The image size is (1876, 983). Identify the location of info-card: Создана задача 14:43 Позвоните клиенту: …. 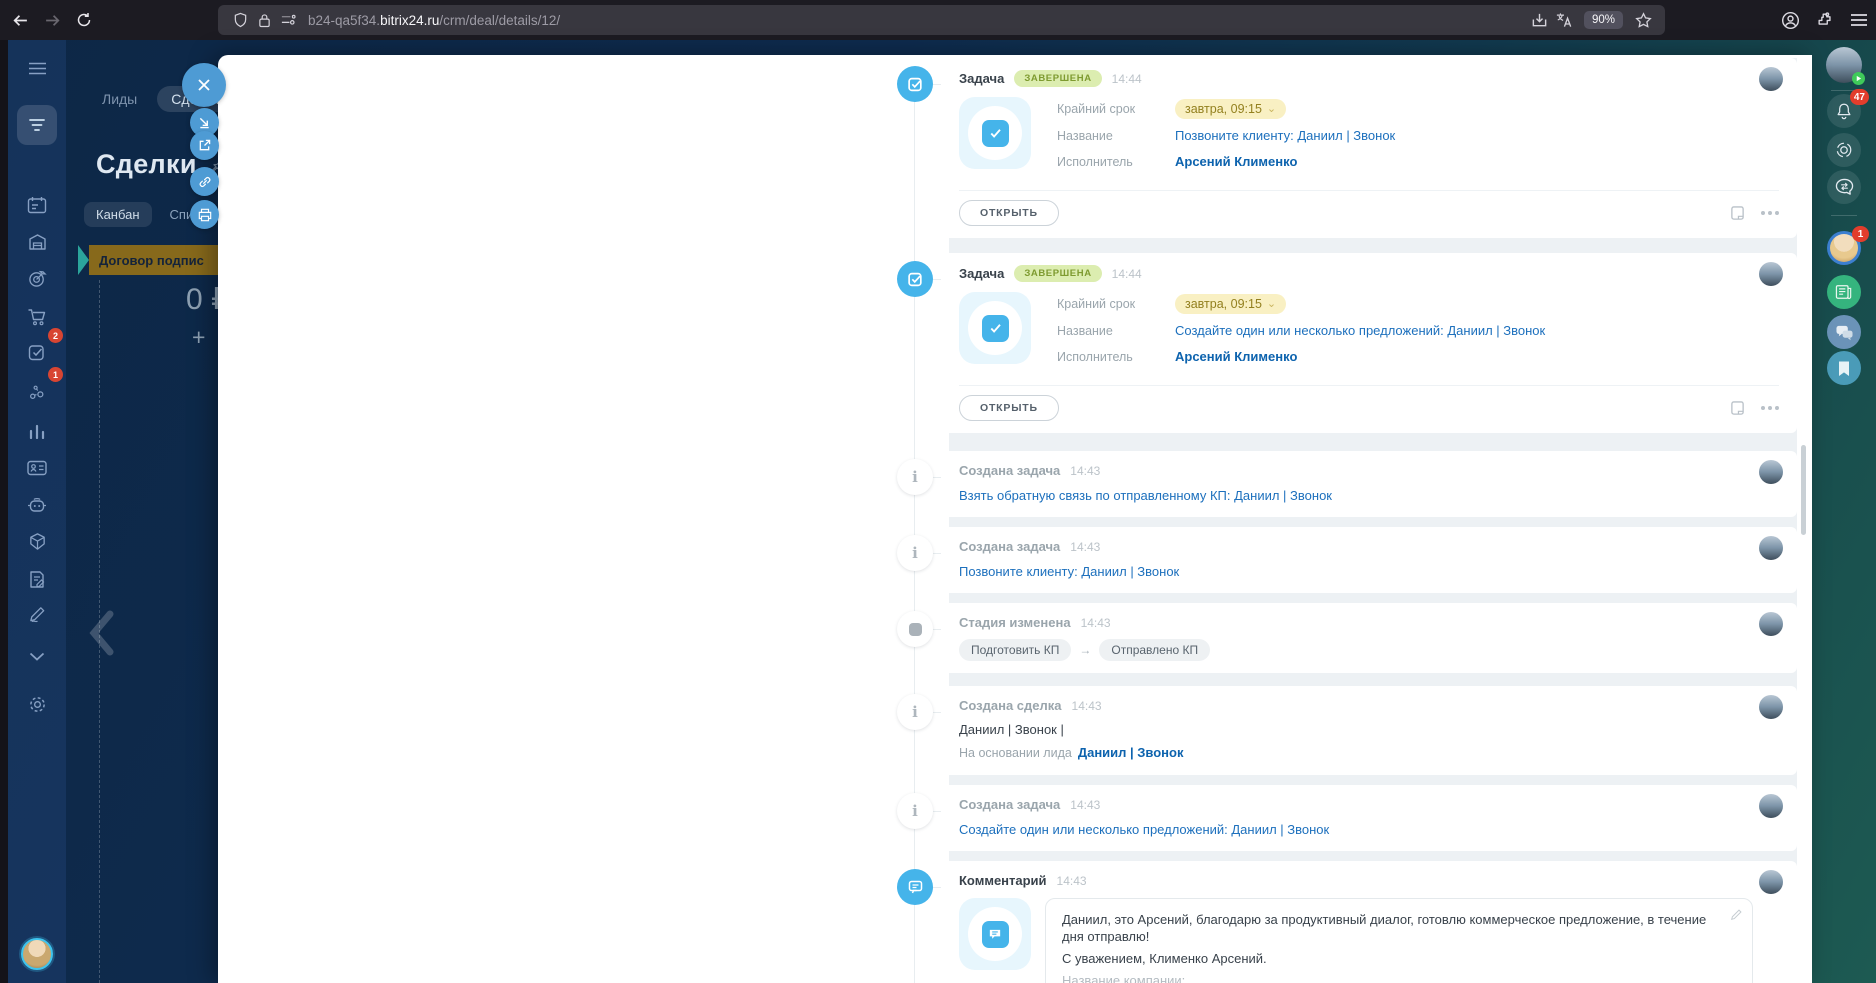
(1369, 560).